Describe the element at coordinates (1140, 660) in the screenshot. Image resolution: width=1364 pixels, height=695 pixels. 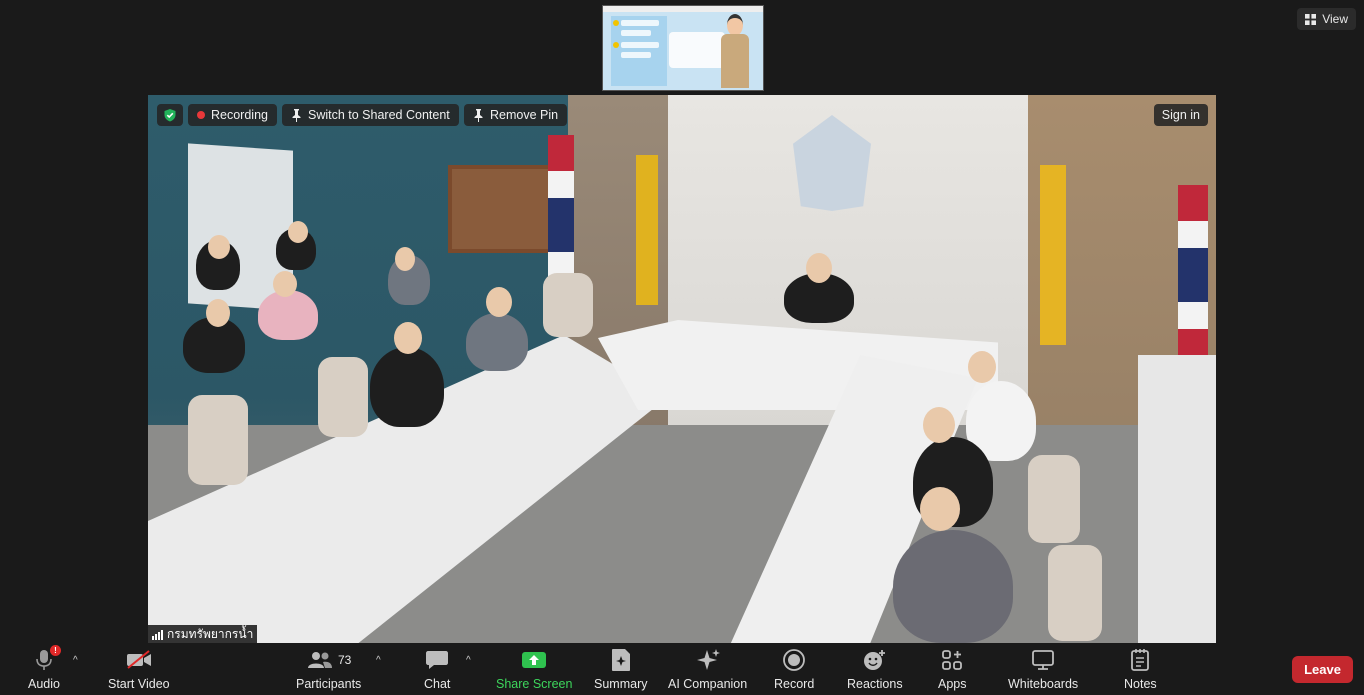
I see `notes-icon` at that location.